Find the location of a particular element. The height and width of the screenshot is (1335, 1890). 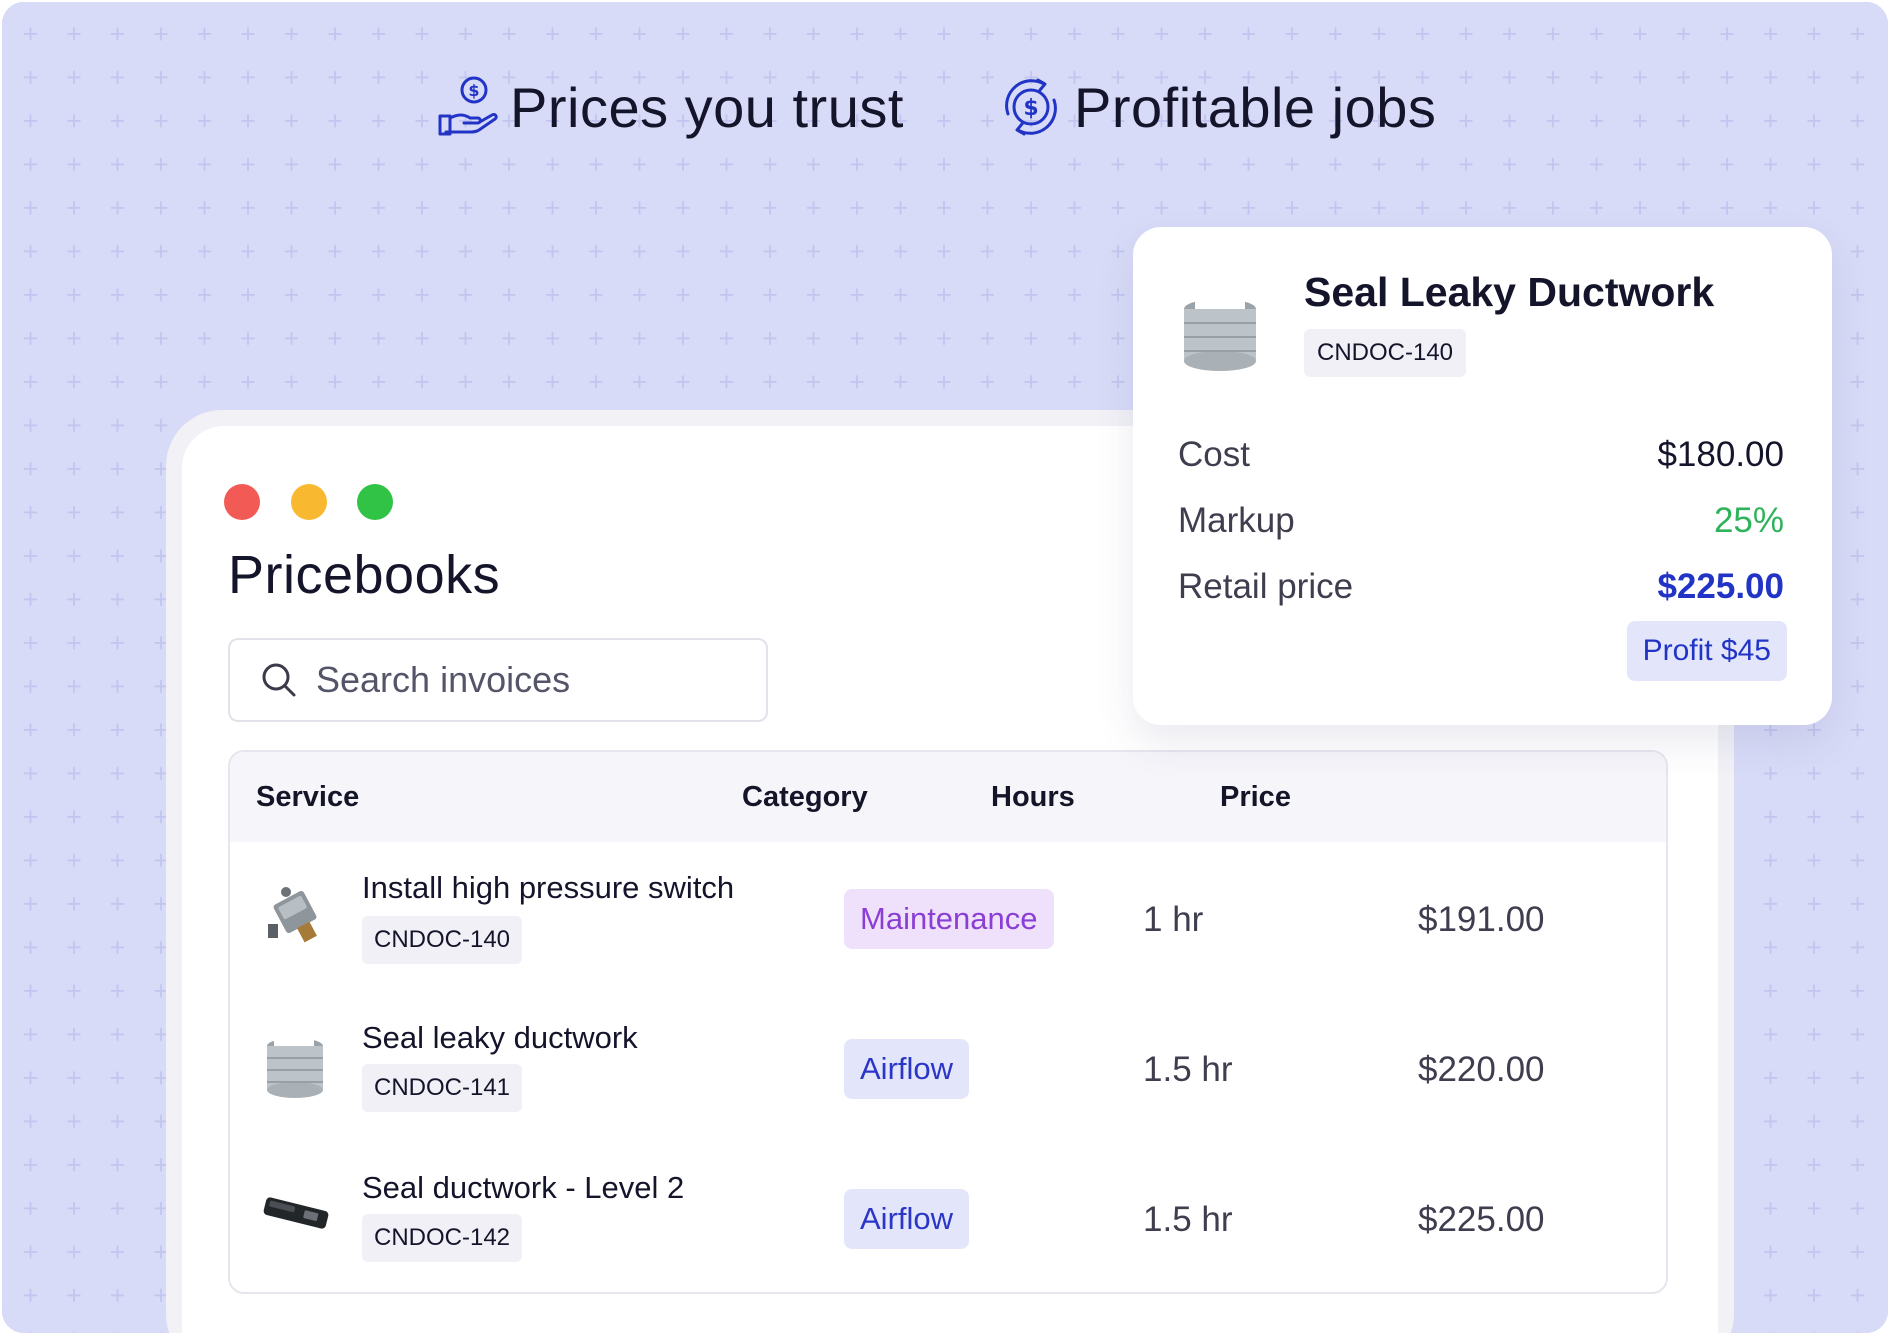

card-code: CNDOC-140 is located at coordinates (1385, 353).